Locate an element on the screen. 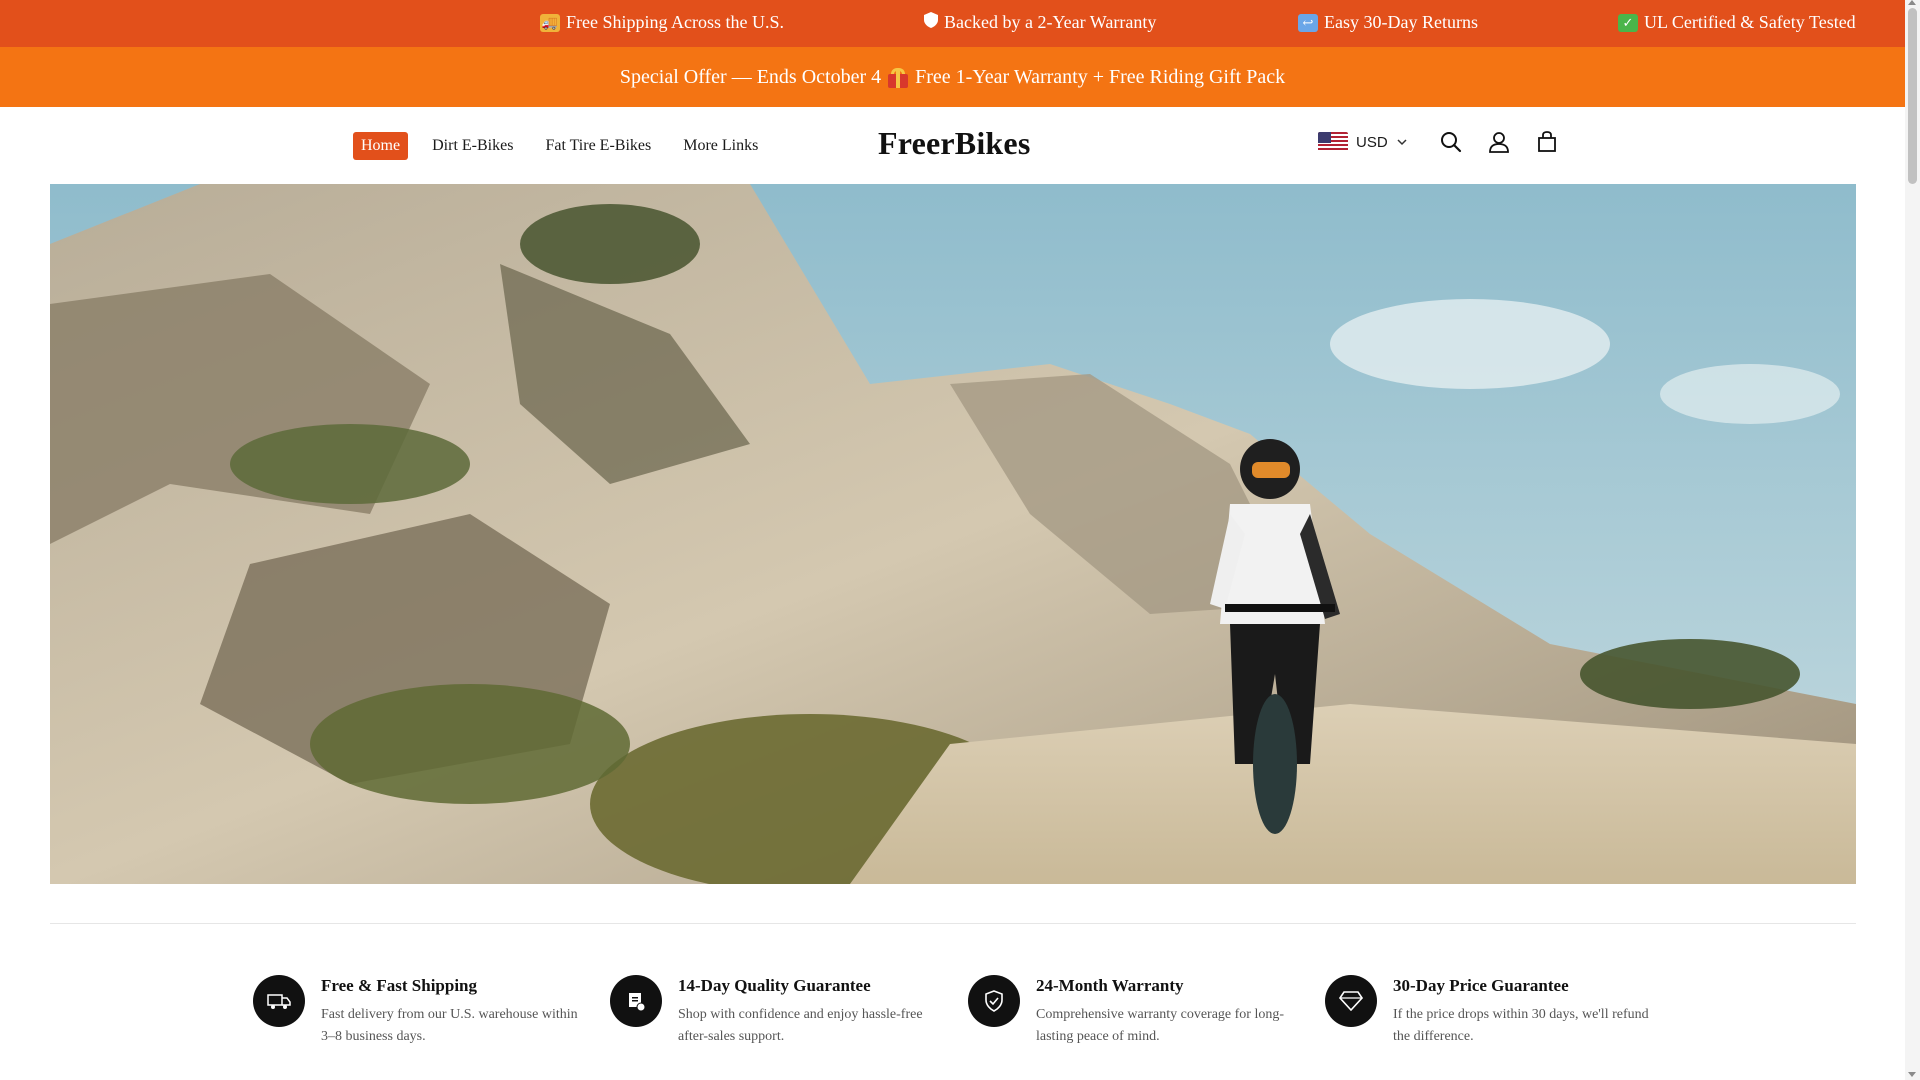  currency-selector: USD is located at coordinates (1363, 142).